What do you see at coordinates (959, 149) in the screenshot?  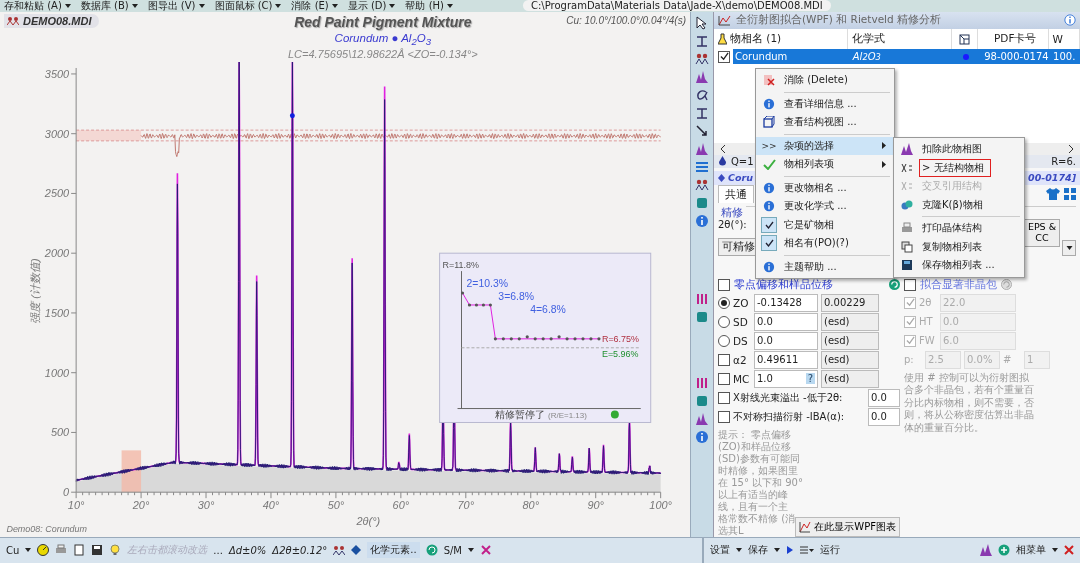 I see `menu-item: 扣除此物相图` at bounding box center [959, 149].